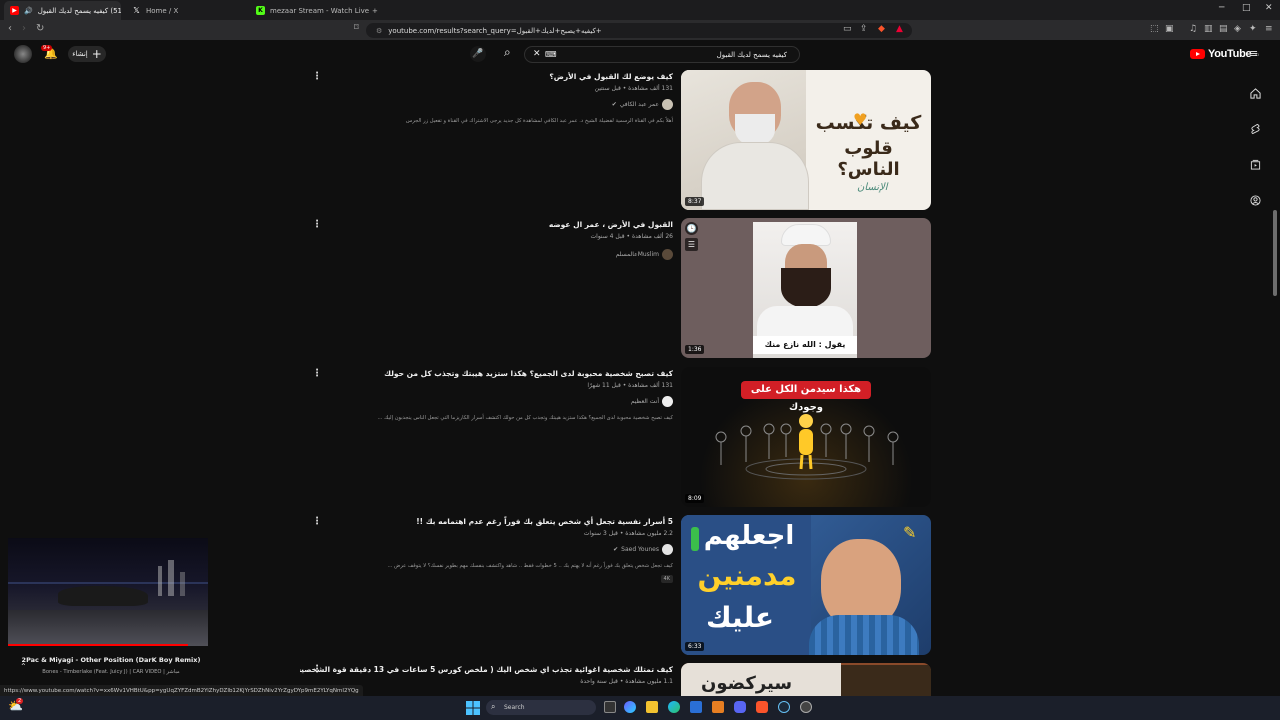 This screenshot has height=720, width=1280. I want to click on video-title: كيف يوضع لك القبول في الأرض؟, so click(611, 76).